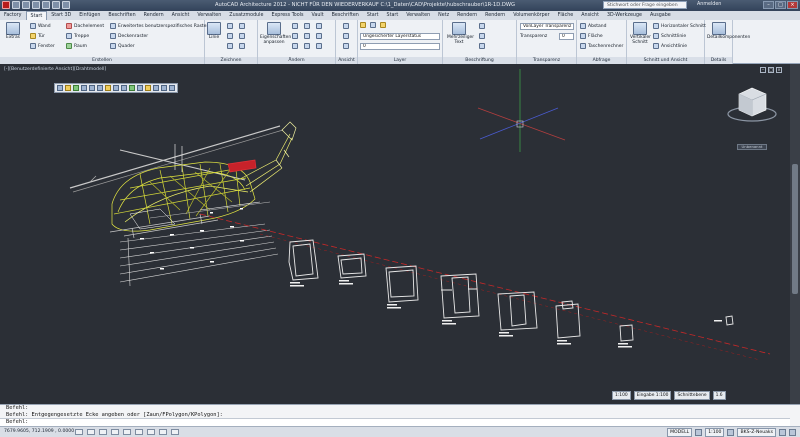 The width and height of the screenshot is (800, 437). What do you see at coordinates (242, 26) in the screenshot?
I see `circle-button` at bounding box center [242, 26].